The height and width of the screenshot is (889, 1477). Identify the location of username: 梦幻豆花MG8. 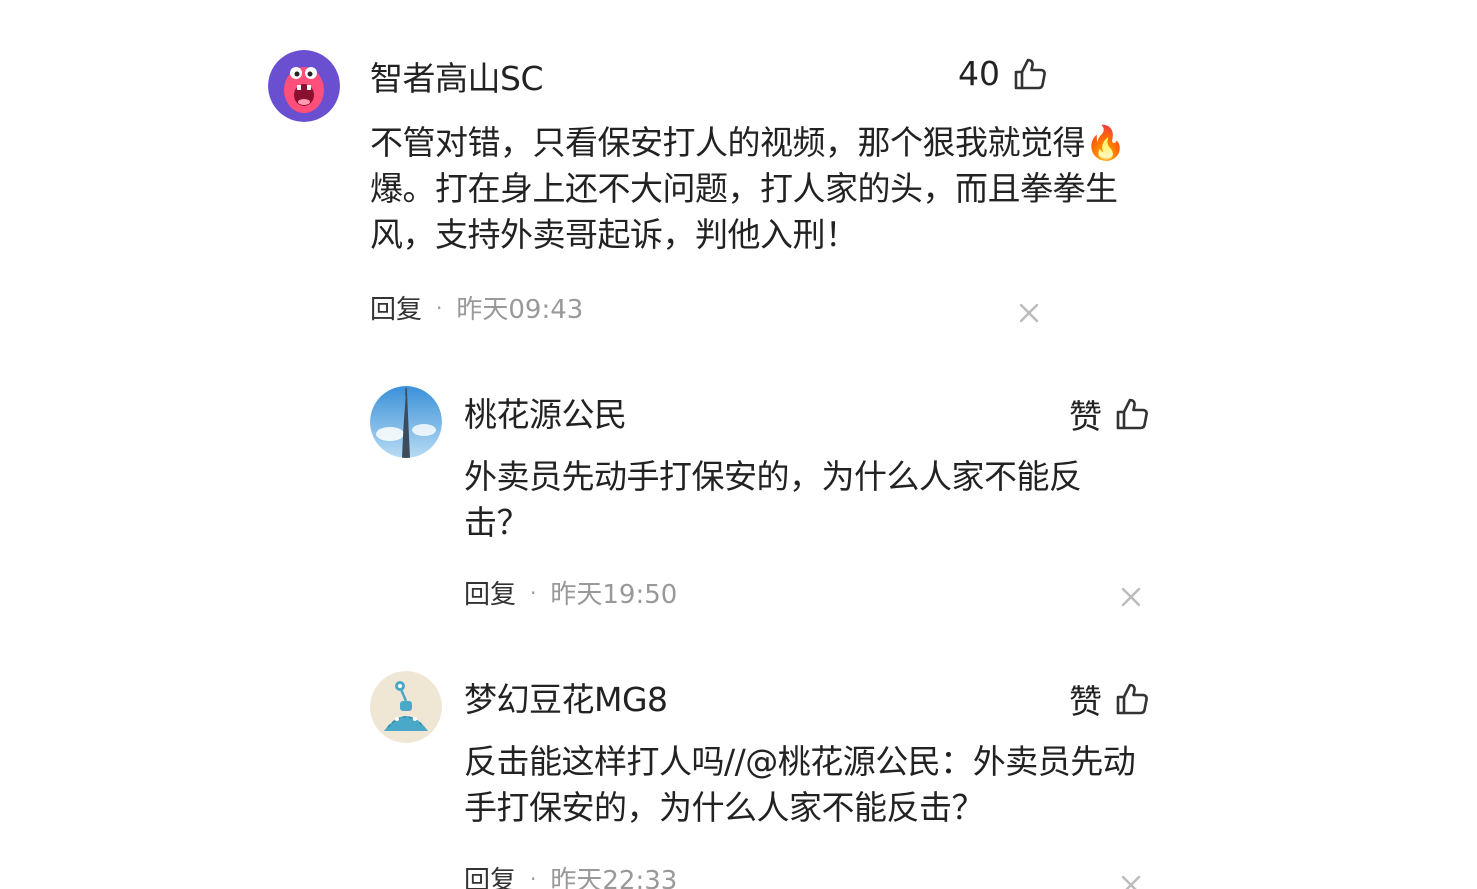
(566, 697).